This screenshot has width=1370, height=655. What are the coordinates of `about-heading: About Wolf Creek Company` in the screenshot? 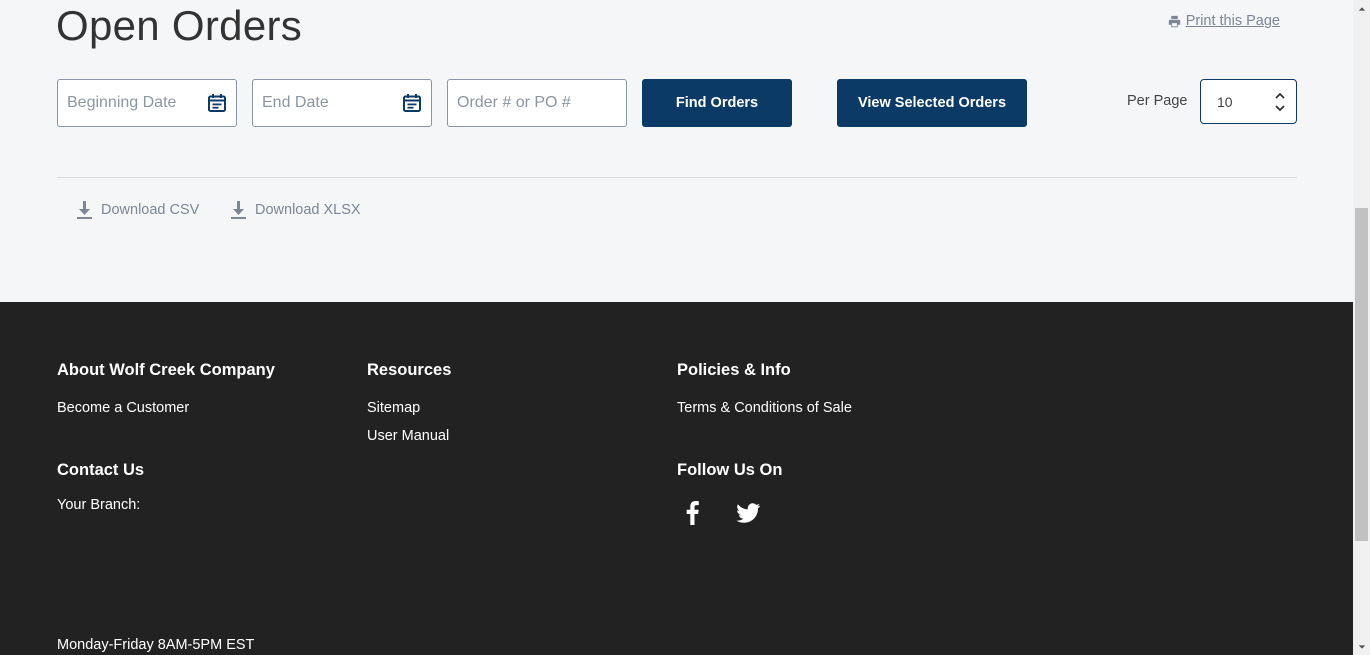 It's located at (166, 370).